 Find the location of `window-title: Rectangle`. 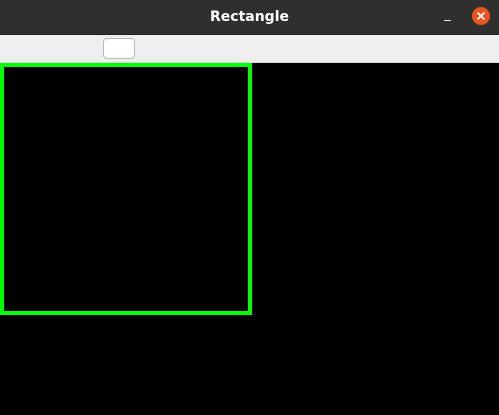

window-title: Rectangle is located at coordinates (249, 17).